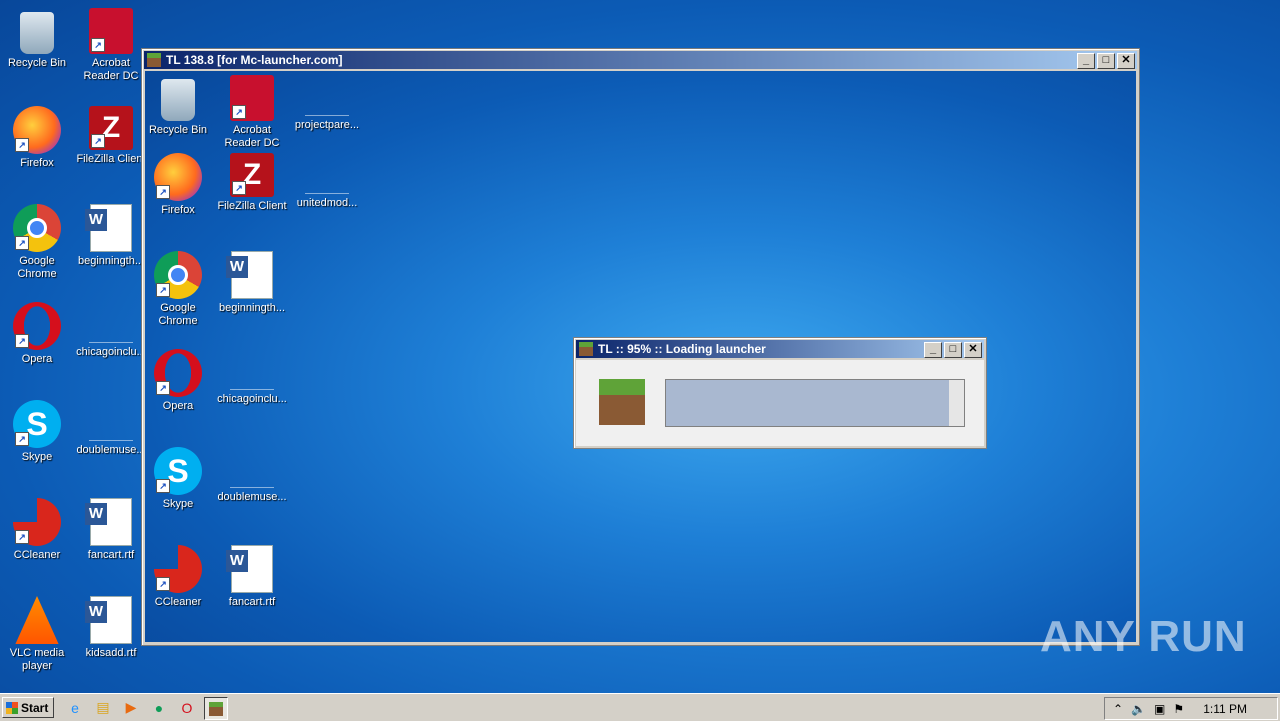 The image size is (1280, 721). What do you see at coordinates (146, 708) in the screenshot?
I see `quick-launch: e ▤ ▶ ● O` at bounding box center [146, 708].